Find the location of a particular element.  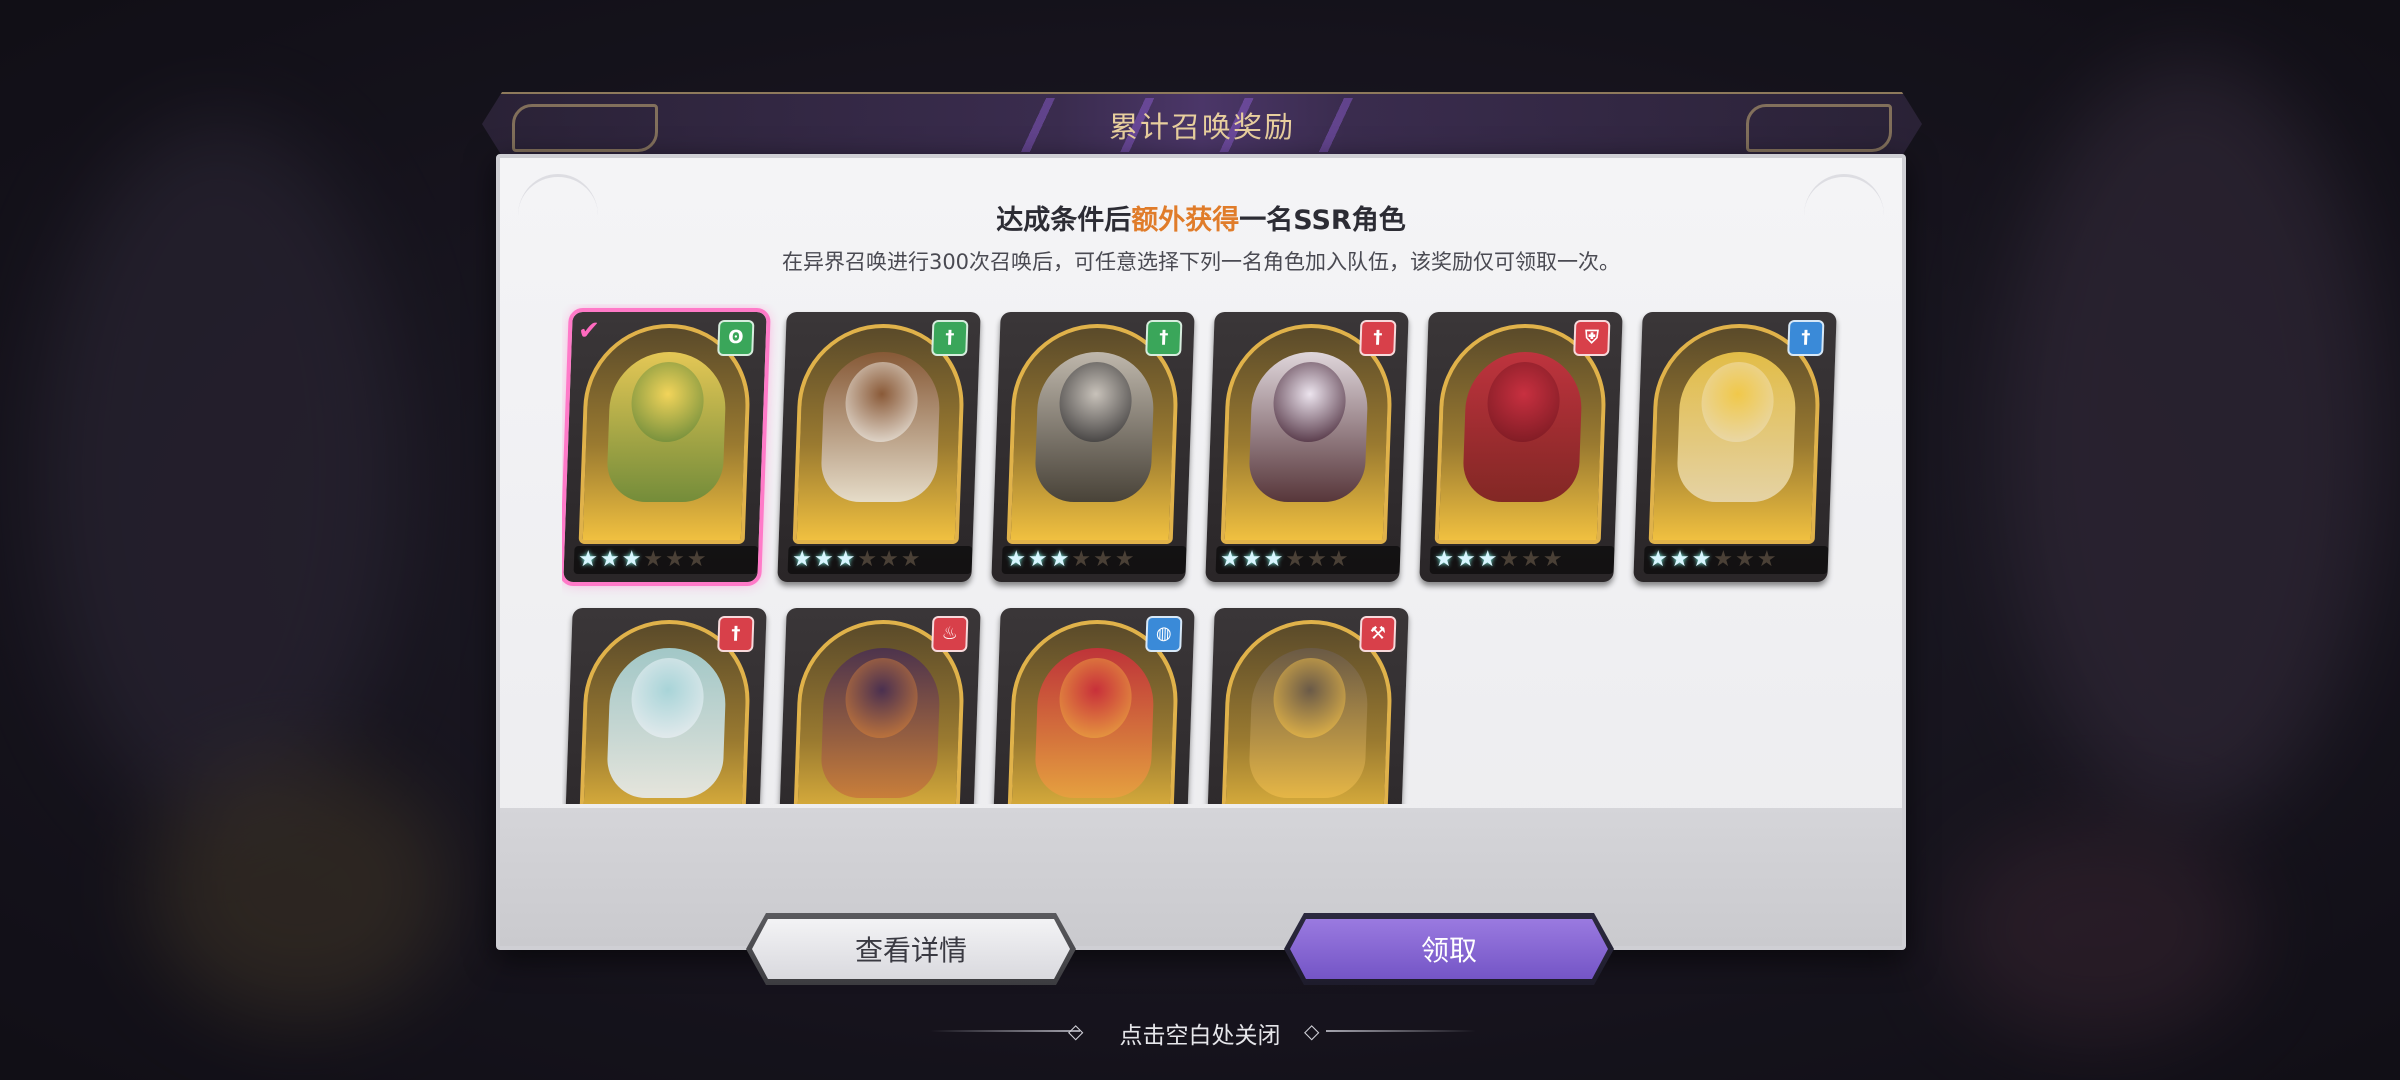

character-card: ⚒★★★★★★ is located at coordinates (1307, 706).